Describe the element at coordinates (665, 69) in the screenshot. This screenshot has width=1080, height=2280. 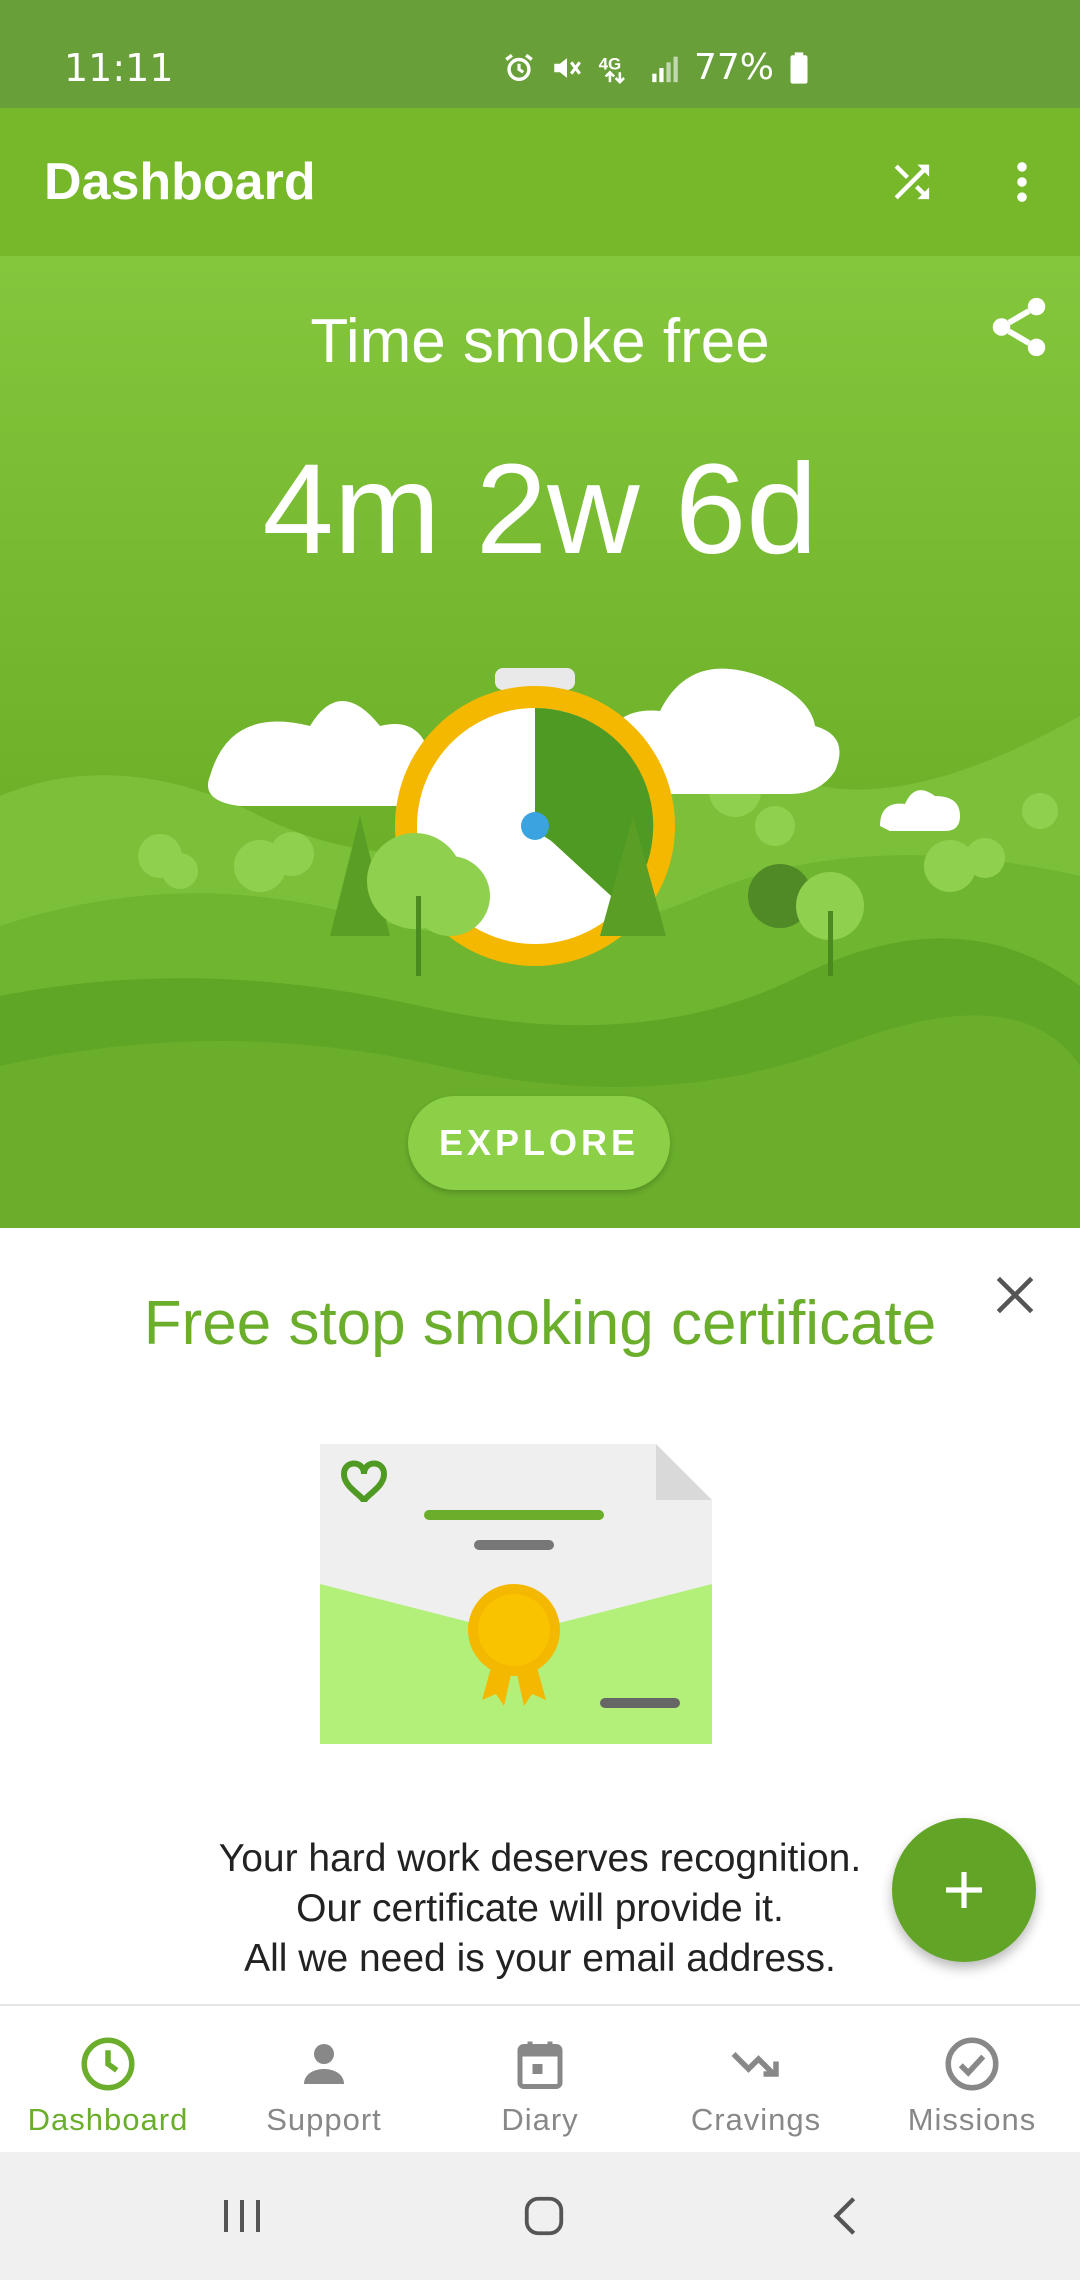
I see `signal-icon` at that location.